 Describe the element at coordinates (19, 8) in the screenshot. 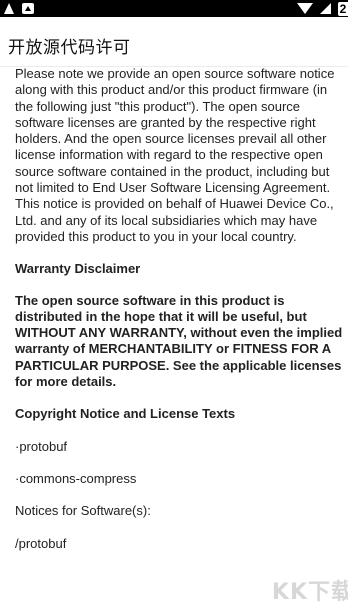

I see `status-left-icons` at that location.